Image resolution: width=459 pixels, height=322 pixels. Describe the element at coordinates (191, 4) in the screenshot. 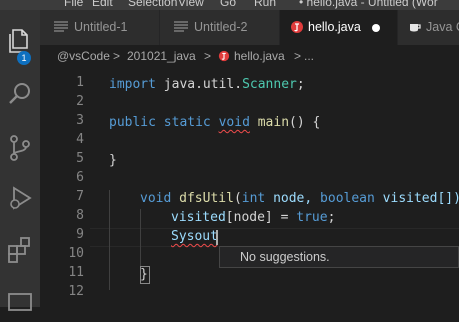

I see `menu-view: View` at that location.